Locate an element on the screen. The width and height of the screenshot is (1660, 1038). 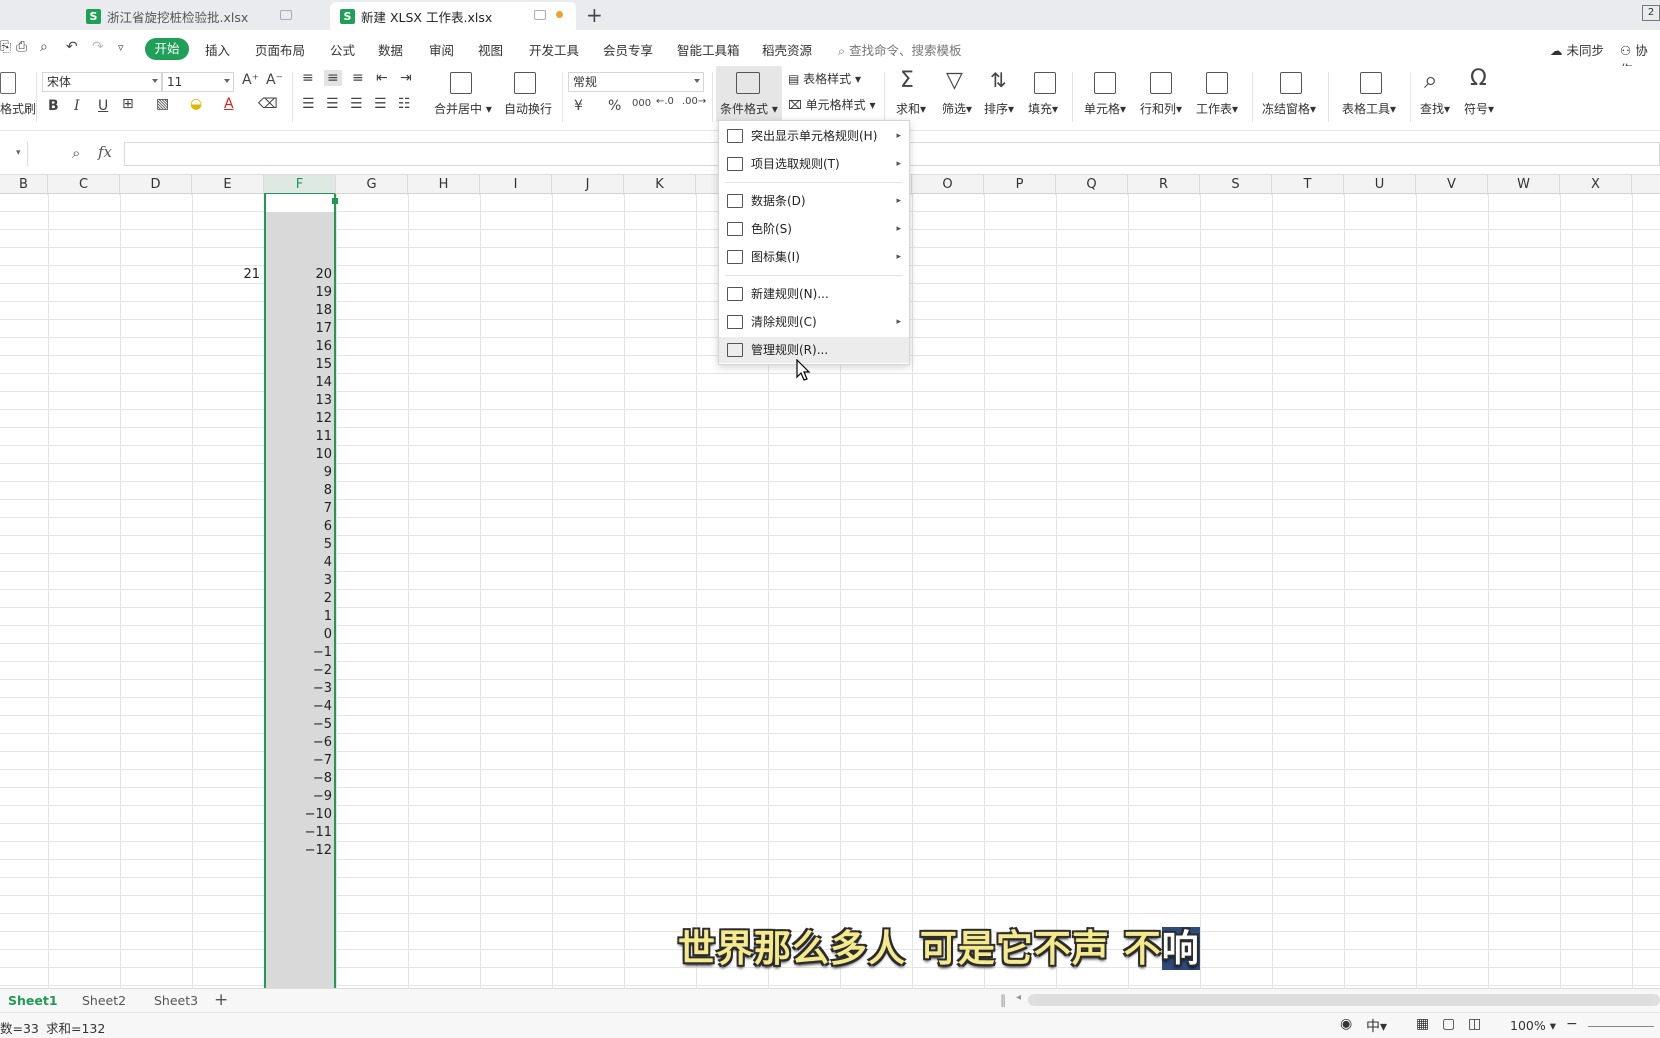
decrease-font-icon: A⁻ is located at coordinates (274, 80).